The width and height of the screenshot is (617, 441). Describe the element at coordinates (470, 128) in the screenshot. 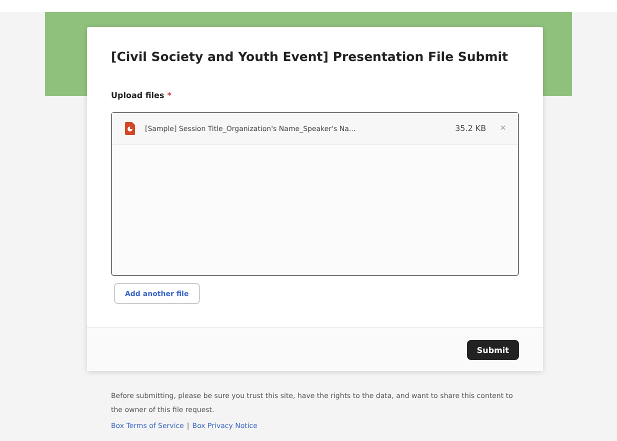

I see `file-size: 35.2 KB` at that location.